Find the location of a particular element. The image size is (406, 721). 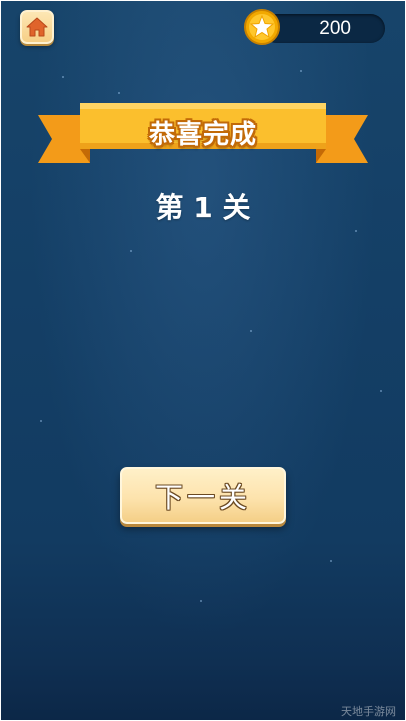

watermark: 天地手游网 is located at coordinates (368, 711).